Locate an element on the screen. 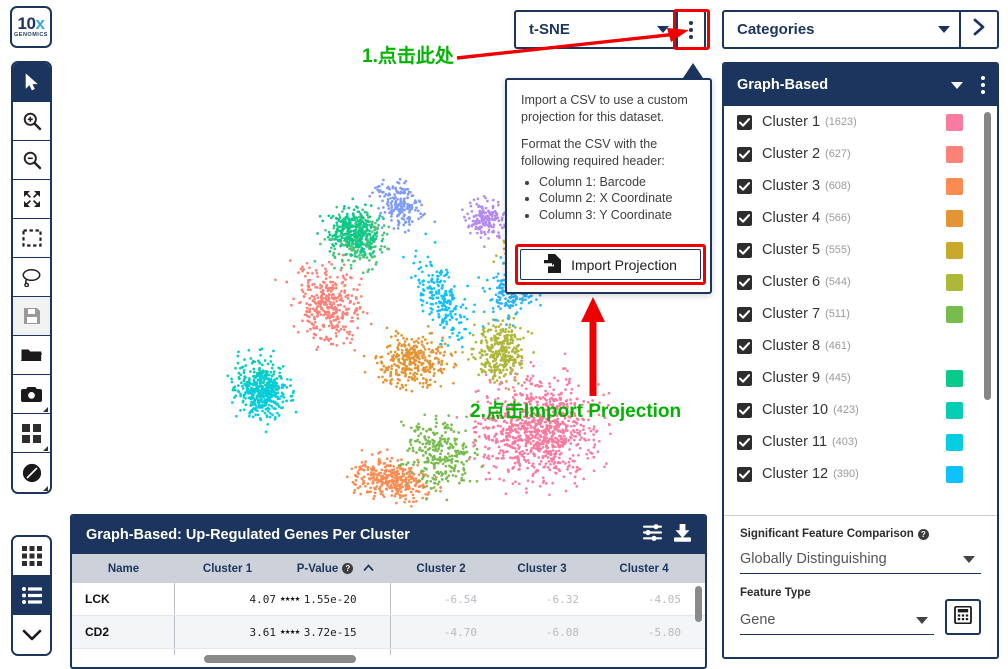 The width and height of the screenshot is (1008, 669). cluster-list-item: Cluster 4 (566) is located at coordinates (860, 218).